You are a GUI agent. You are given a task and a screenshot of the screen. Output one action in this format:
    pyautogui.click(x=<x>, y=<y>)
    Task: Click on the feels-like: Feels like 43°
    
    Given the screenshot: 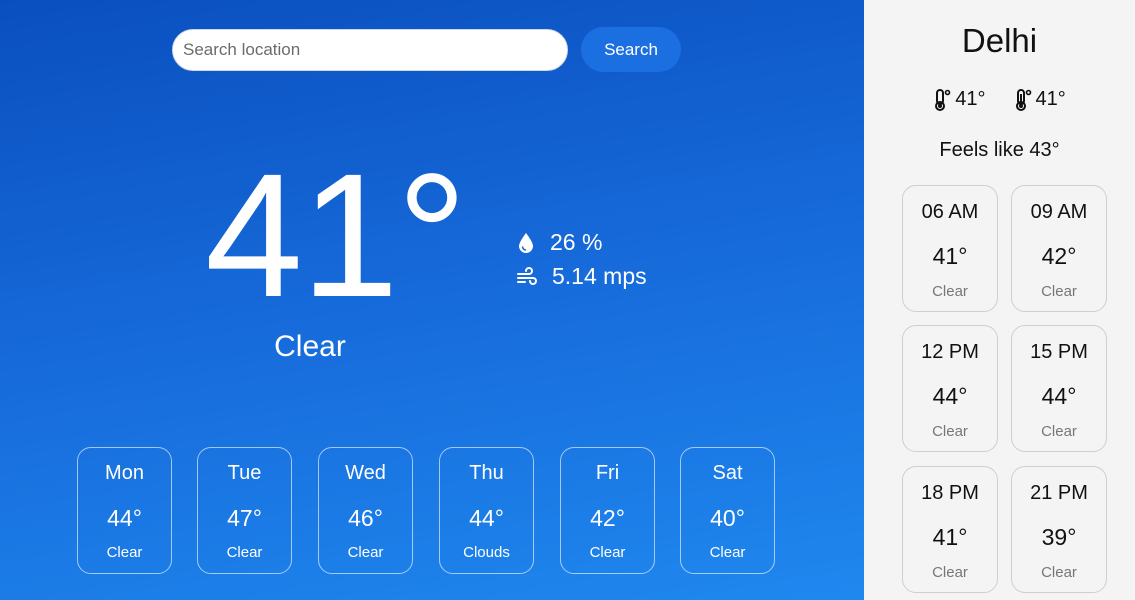 What is the action you would take?
    pyautogui.click(x=999, y=150)
    